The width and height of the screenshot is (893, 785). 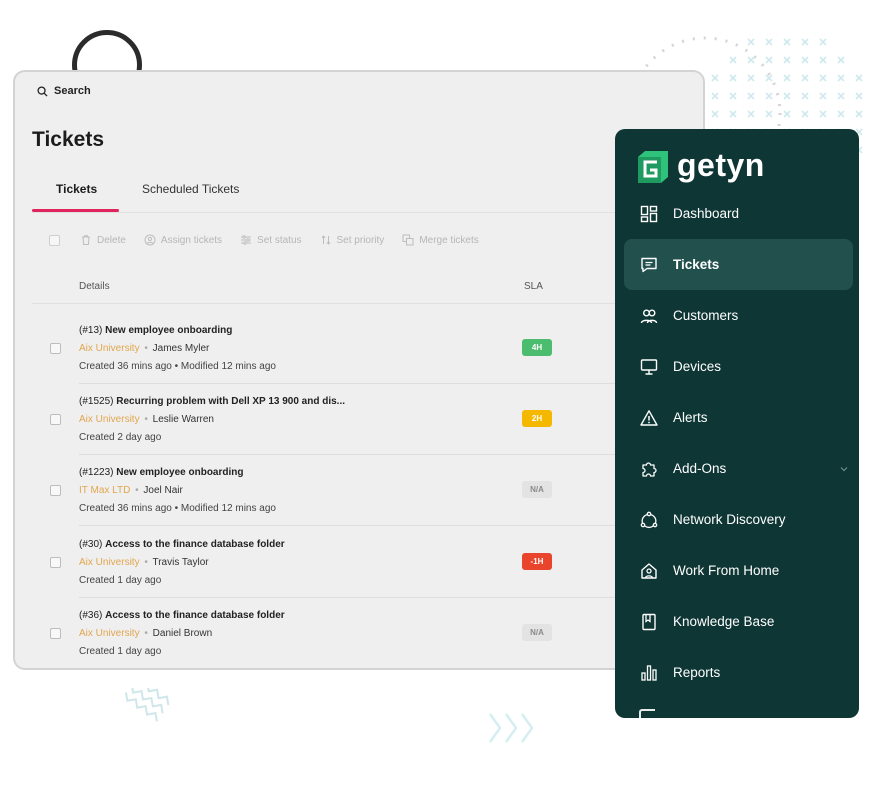 I want to click on sidebar-item-tickets: Tickets, so click(x=738, y=264).